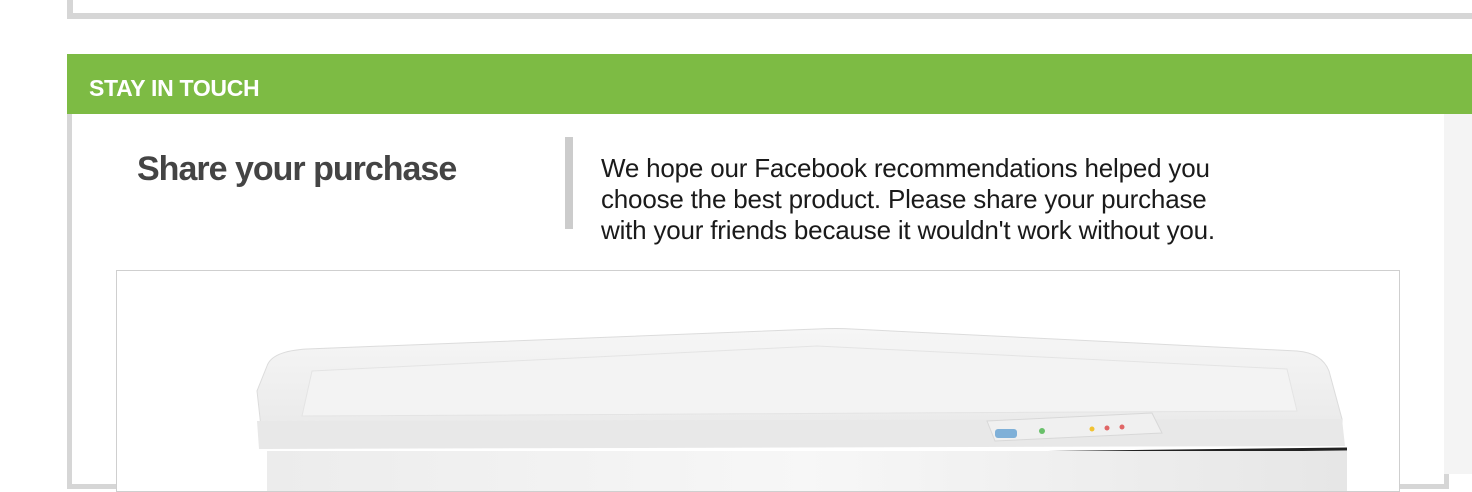  What do you see at coordinates (174, 88) in the screenshot?
I see `section-title: STAY IN TOUCH` at bounding box center [174, 88].